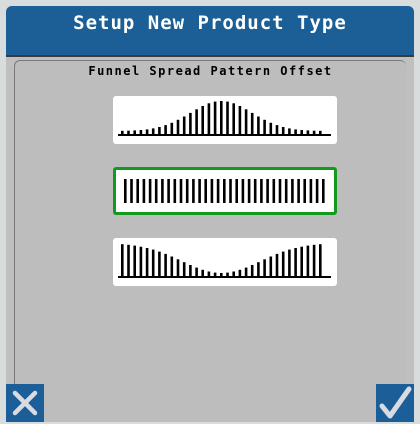 This screenshot has height=424, width=420. I want to click on pattern-option-uniform, so click(225, 191).